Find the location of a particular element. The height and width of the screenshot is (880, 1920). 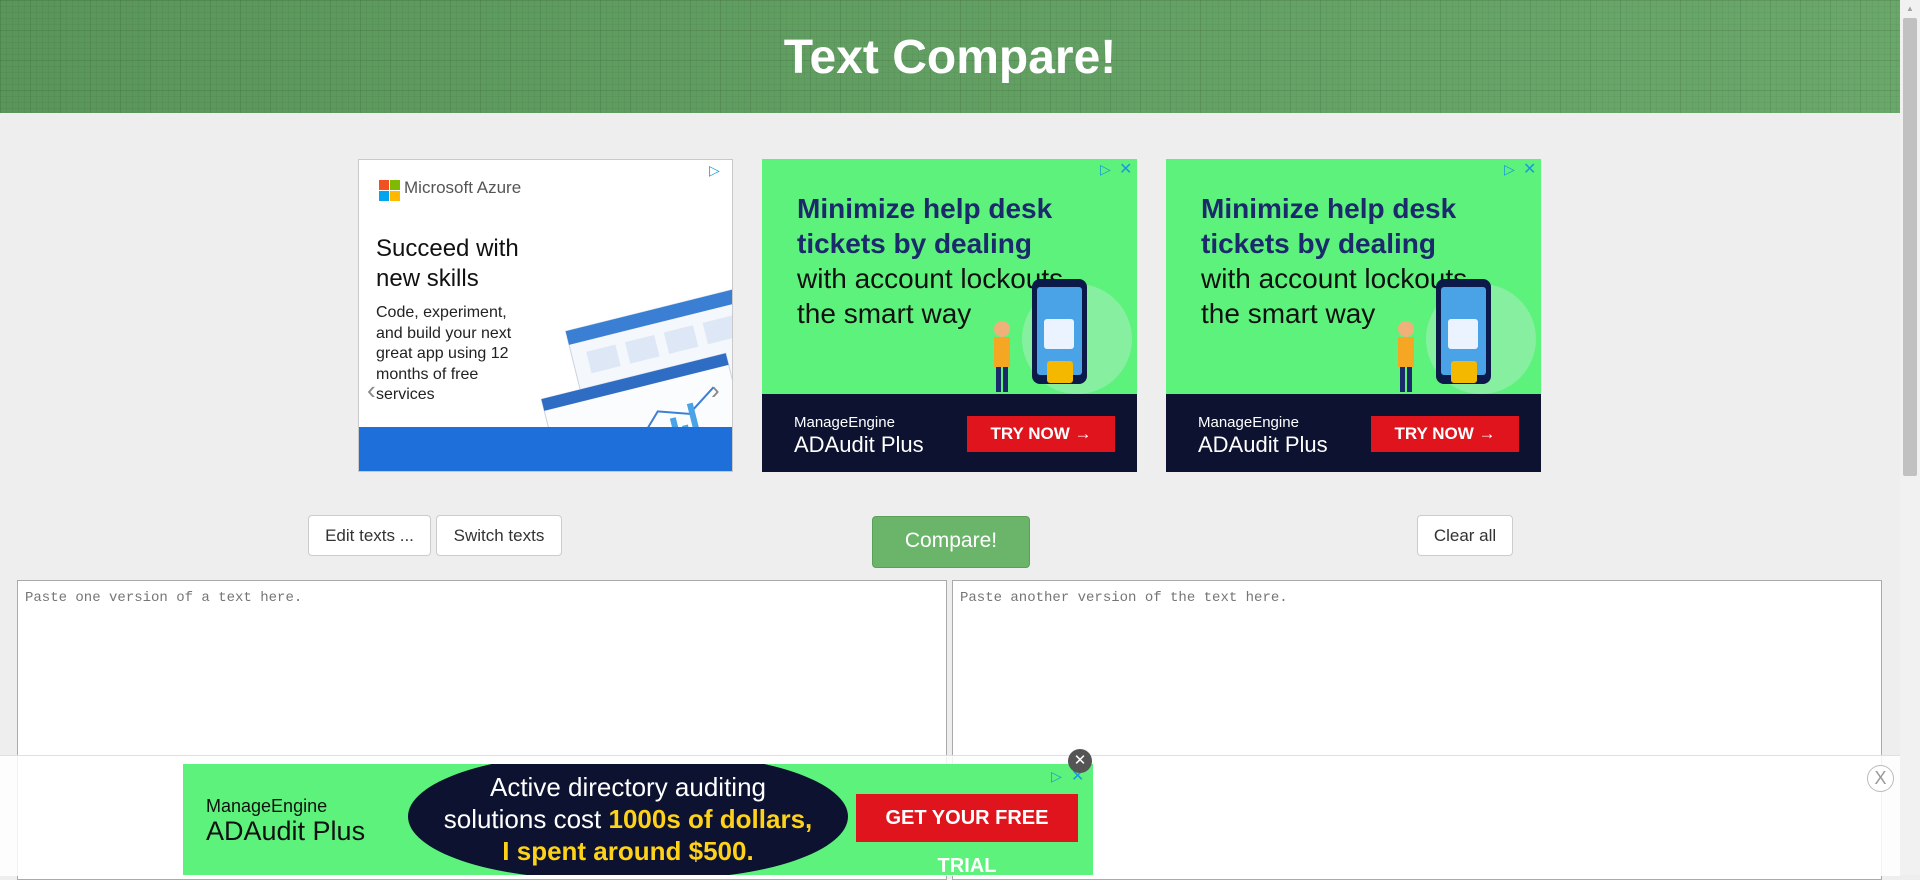

ad-message-line-2: solutions cost 1000s of dollars, is located at coordinates (628, 819).